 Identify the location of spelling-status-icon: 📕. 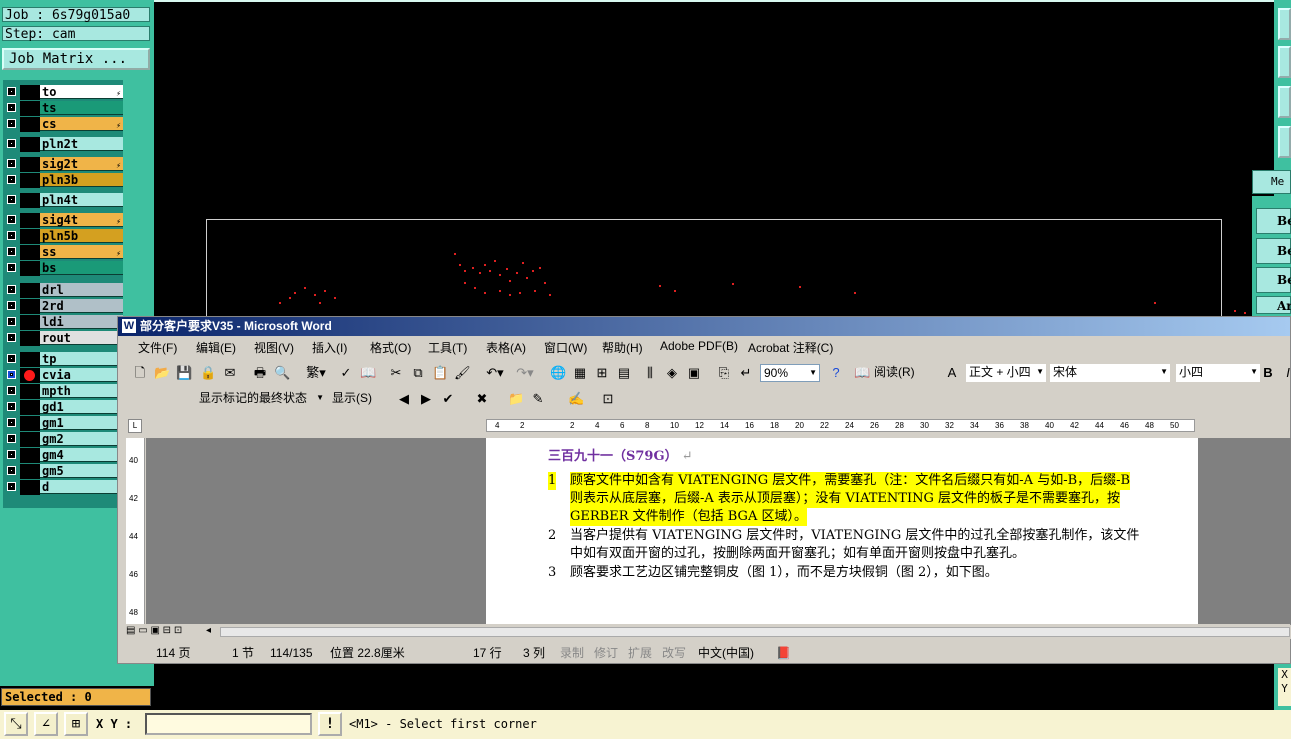
(783, 653).